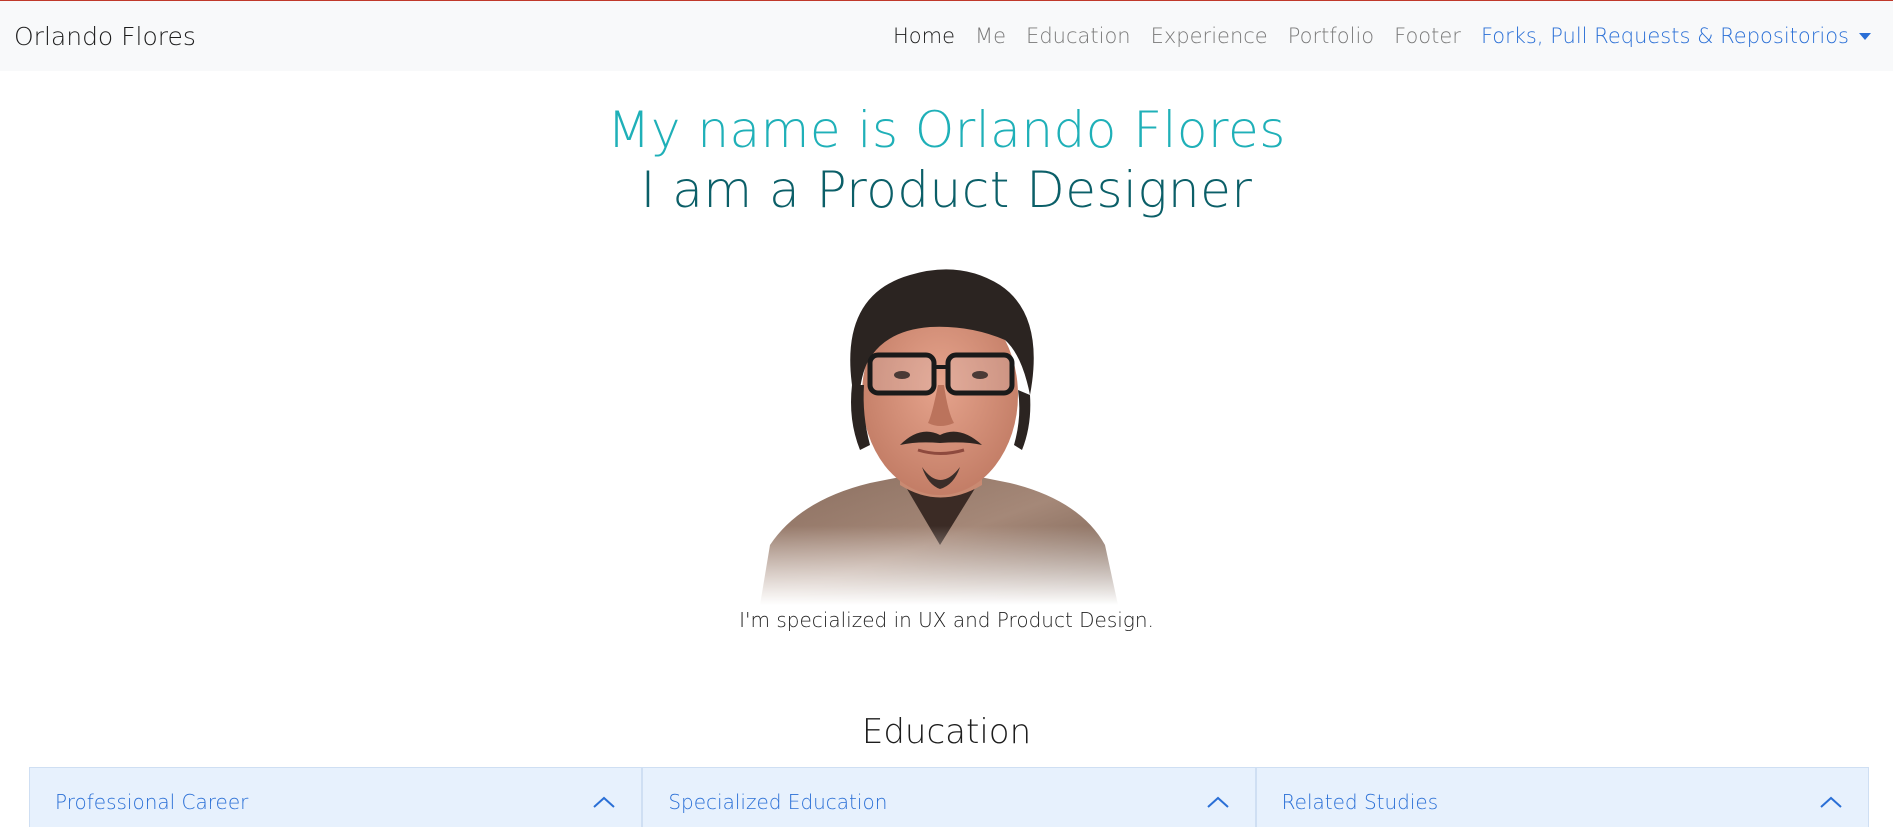  I want to click on accordion-label: Professional Career, so click(152, 801).